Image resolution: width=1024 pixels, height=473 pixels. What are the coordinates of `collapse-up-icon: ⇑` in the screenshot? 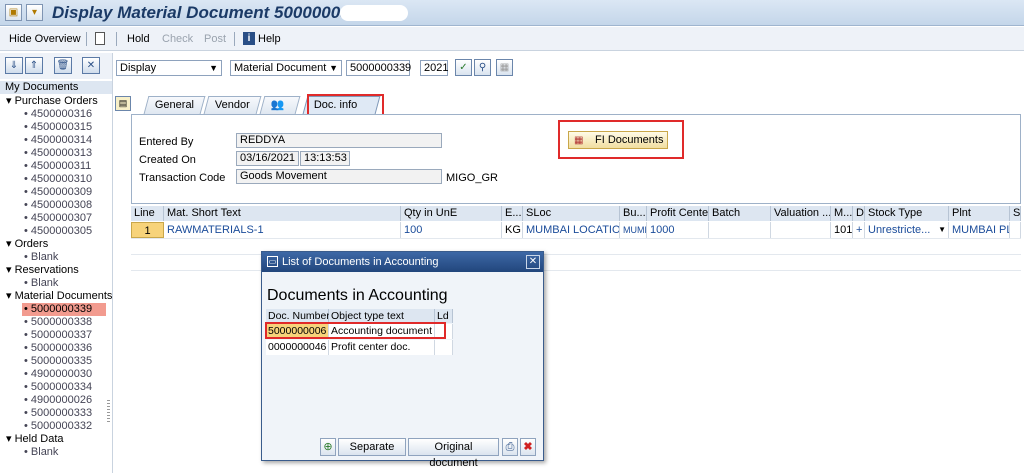 It's located at (34, 65).